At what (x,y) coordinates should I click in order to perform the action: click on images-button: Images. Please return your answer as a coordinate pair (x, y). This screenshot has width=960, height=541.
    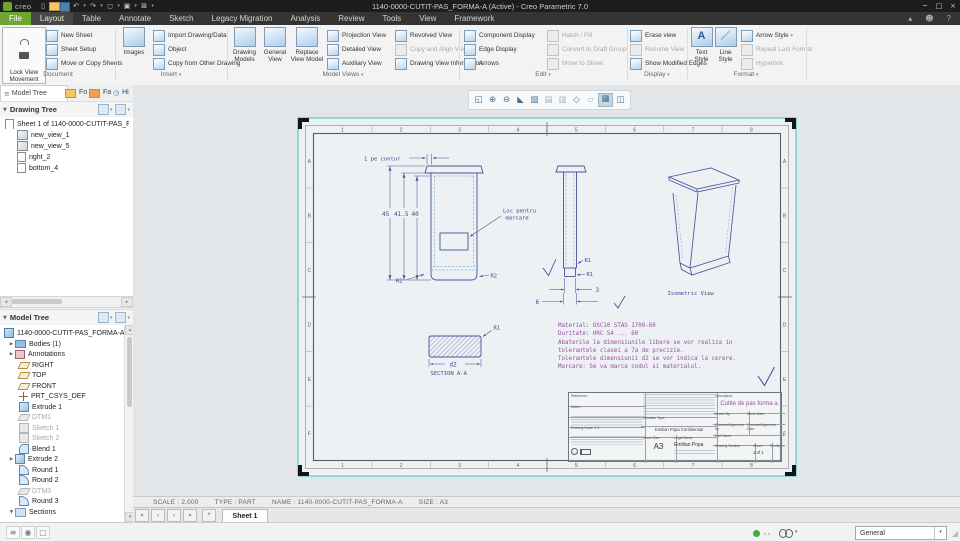
    Looking at the image, I should click on (134, 41).